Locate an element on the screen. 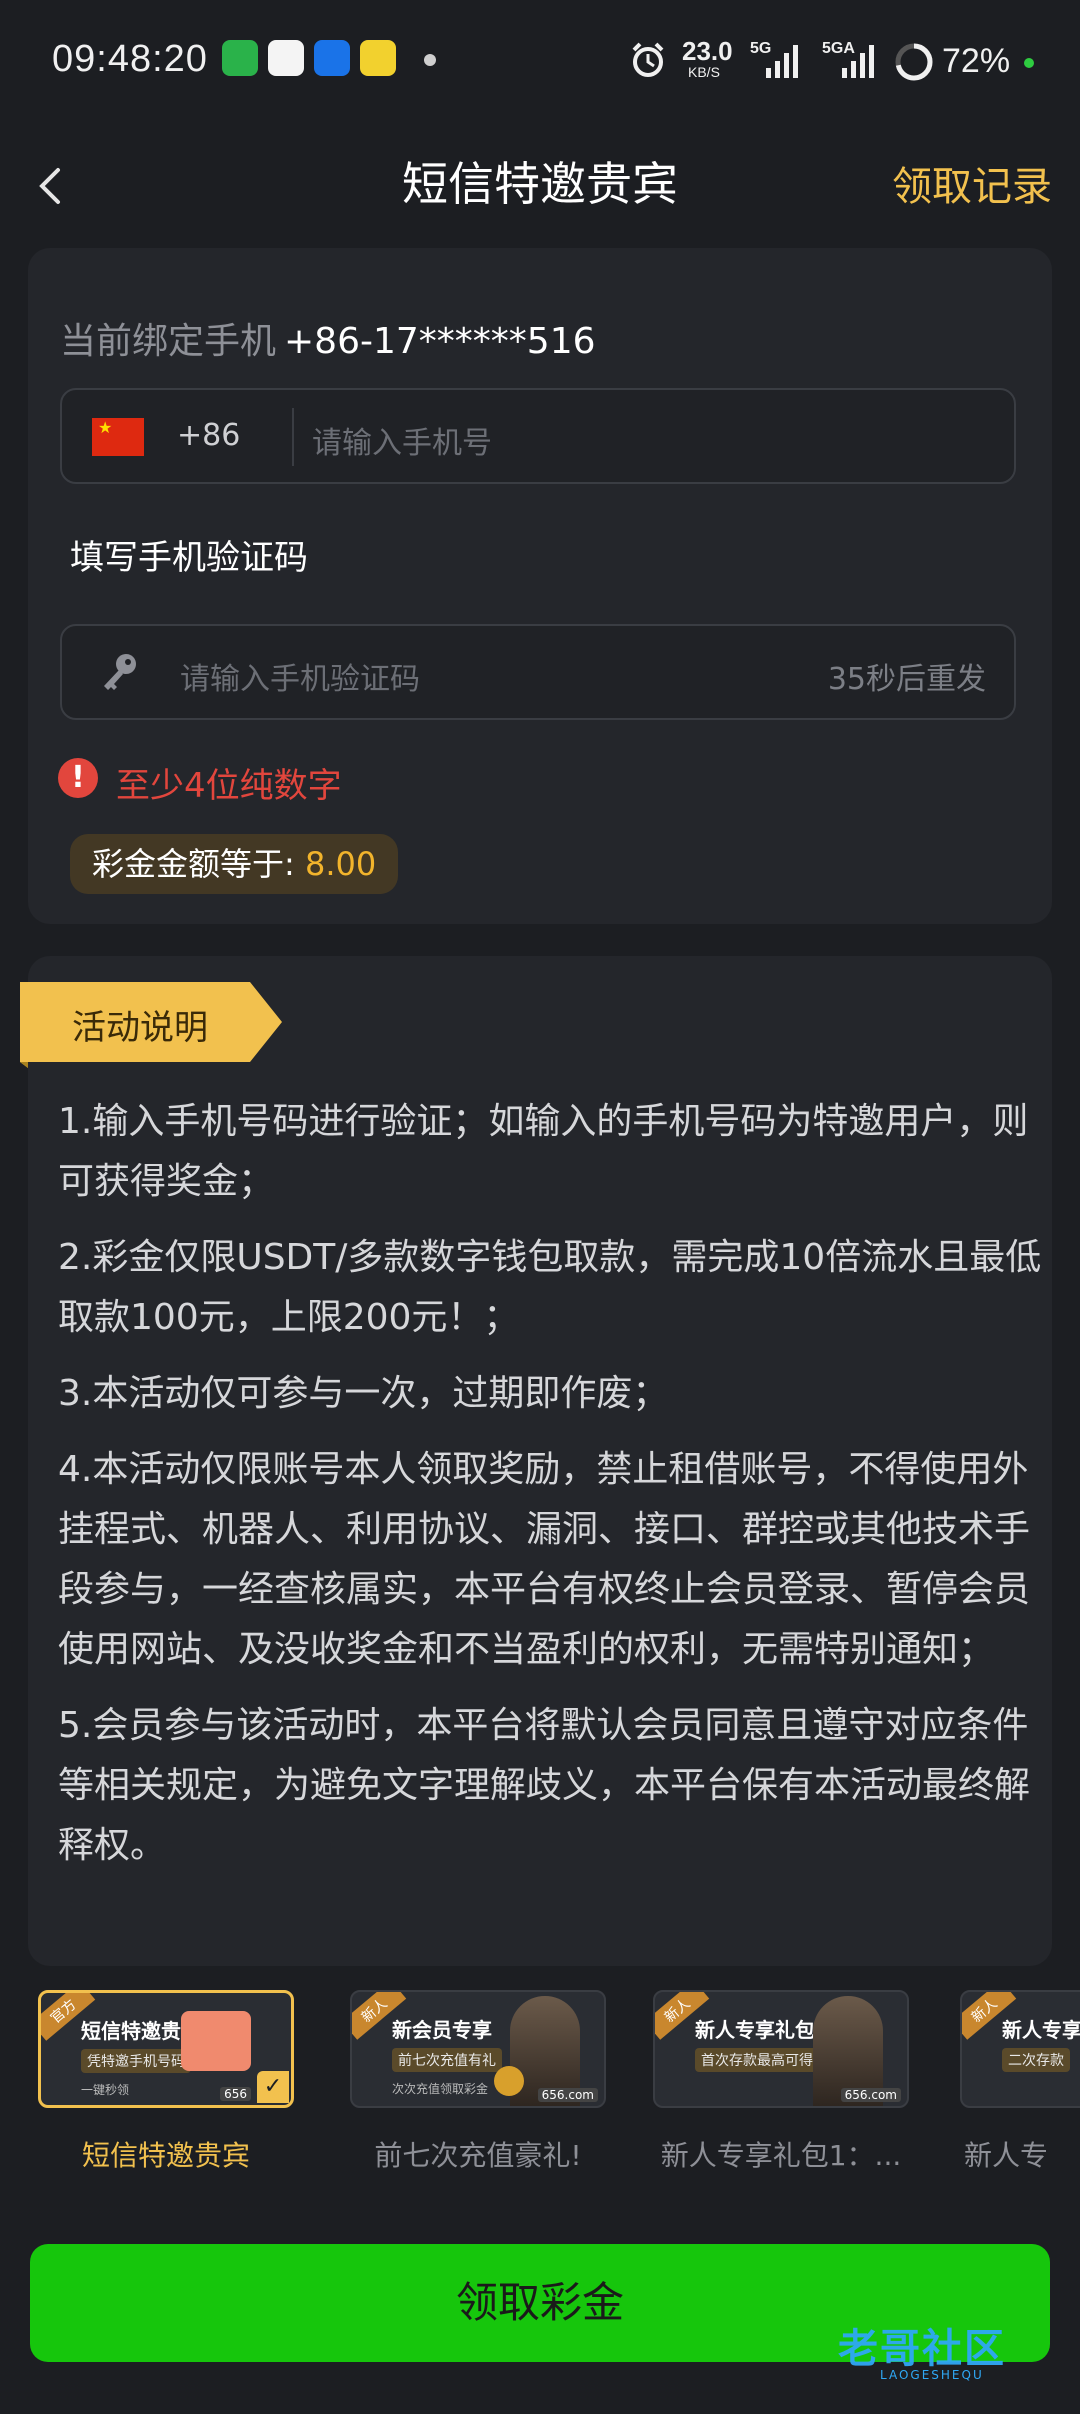  alipay-icon is located at coordinates (332, 58).